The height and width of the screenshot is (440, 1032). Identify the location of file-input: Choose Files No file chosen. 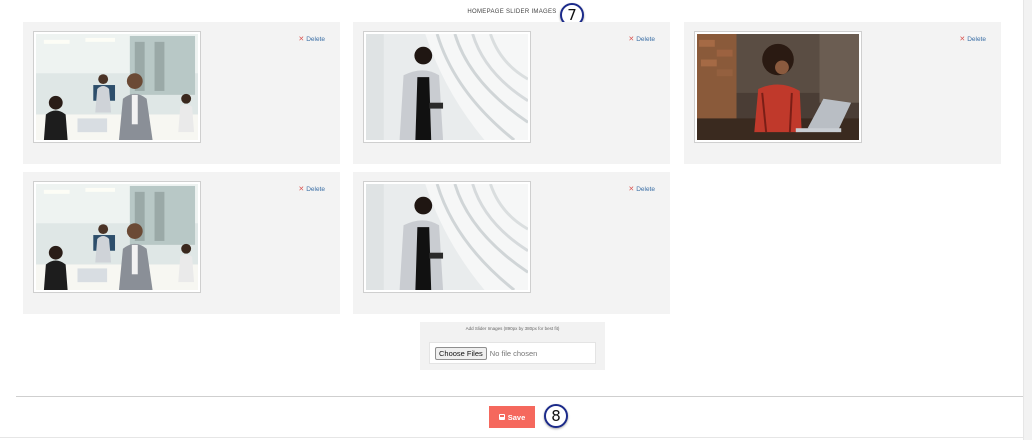
(512, 353).